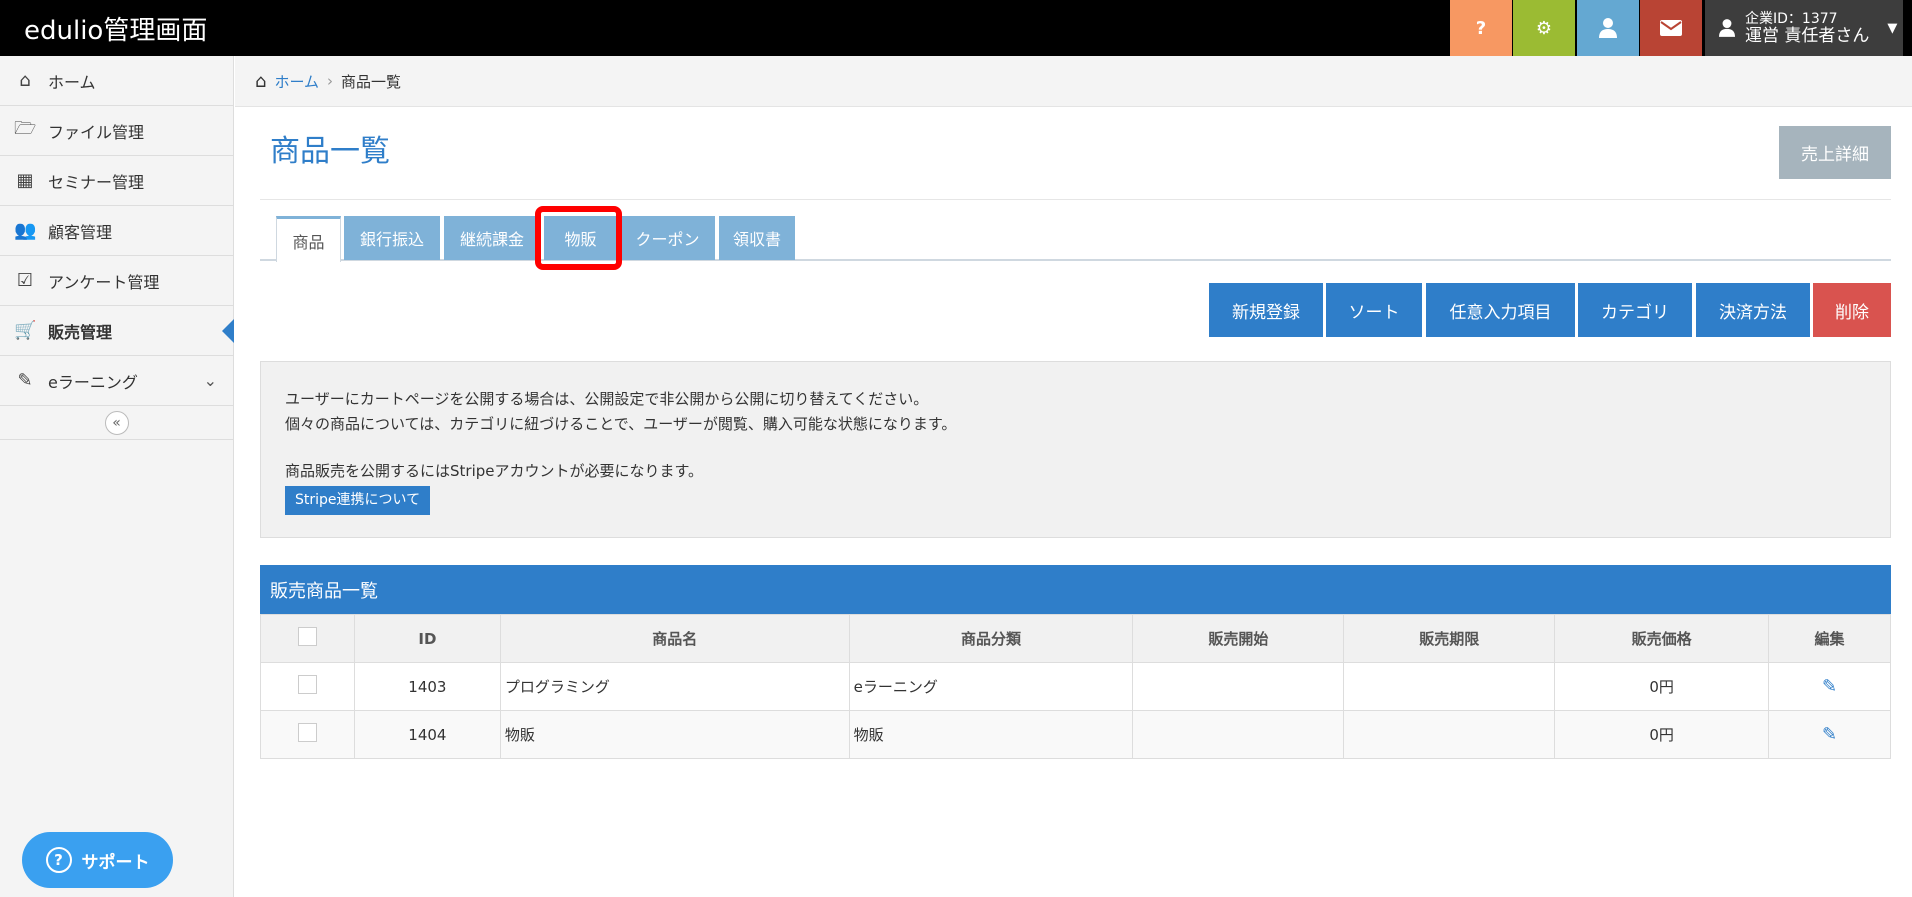 This screenshot has width=1912, height=897. What do you see at coordinates (115, 862) in the screenshot?
I see `support-label: サポート` at bounding box center [115, 862].